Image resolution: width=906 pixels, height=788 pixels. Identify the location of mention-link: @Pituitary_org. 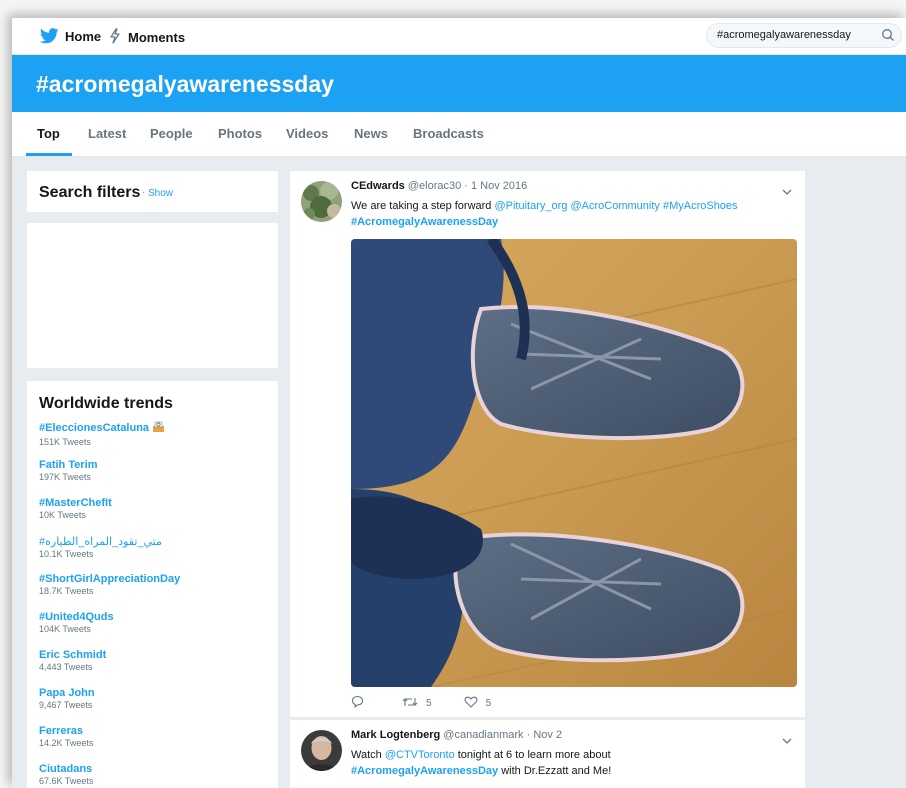
(530, 206).